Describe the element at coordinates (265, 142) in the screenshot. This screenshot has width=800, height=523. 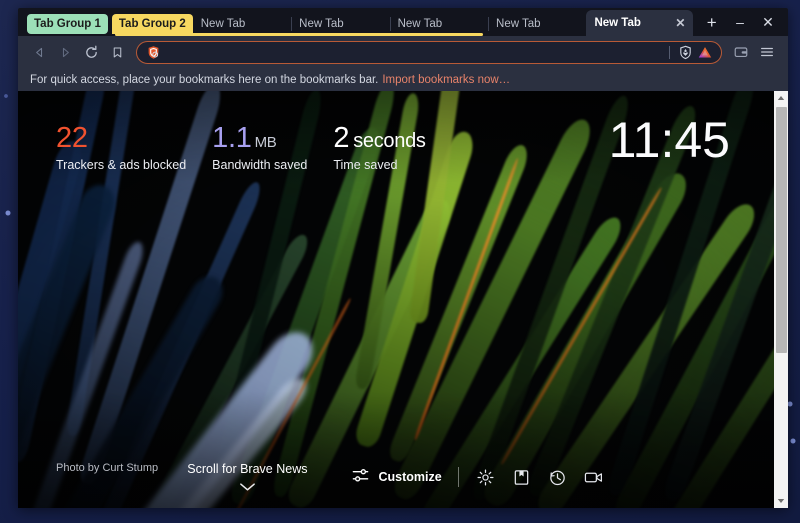
I see `stat-unit: MB` at that location.